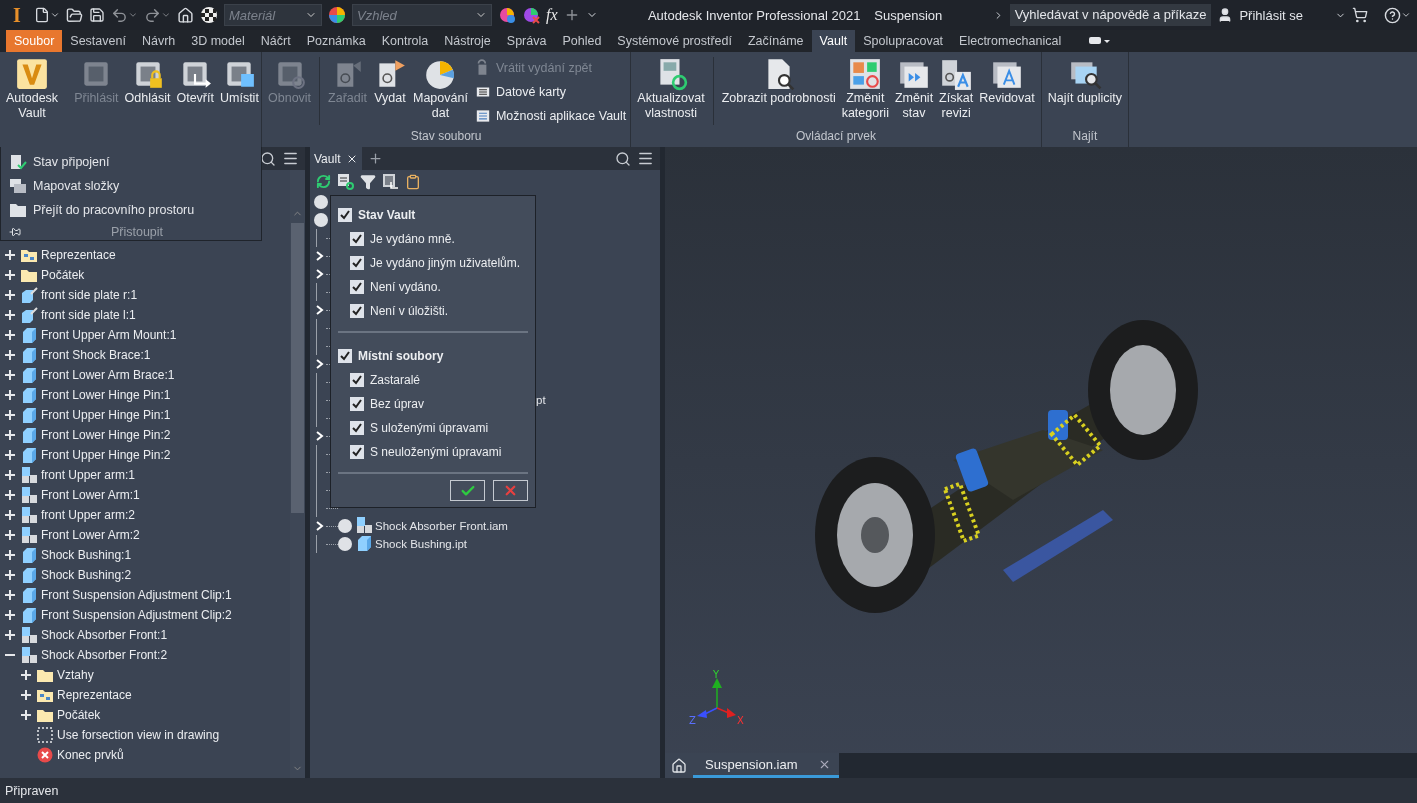 The image size is (1417, 803). Describe the element at coordinates (104, 655) in the screenshot. I see `tree-item-label: Shock Absorber Front:2` at that location.